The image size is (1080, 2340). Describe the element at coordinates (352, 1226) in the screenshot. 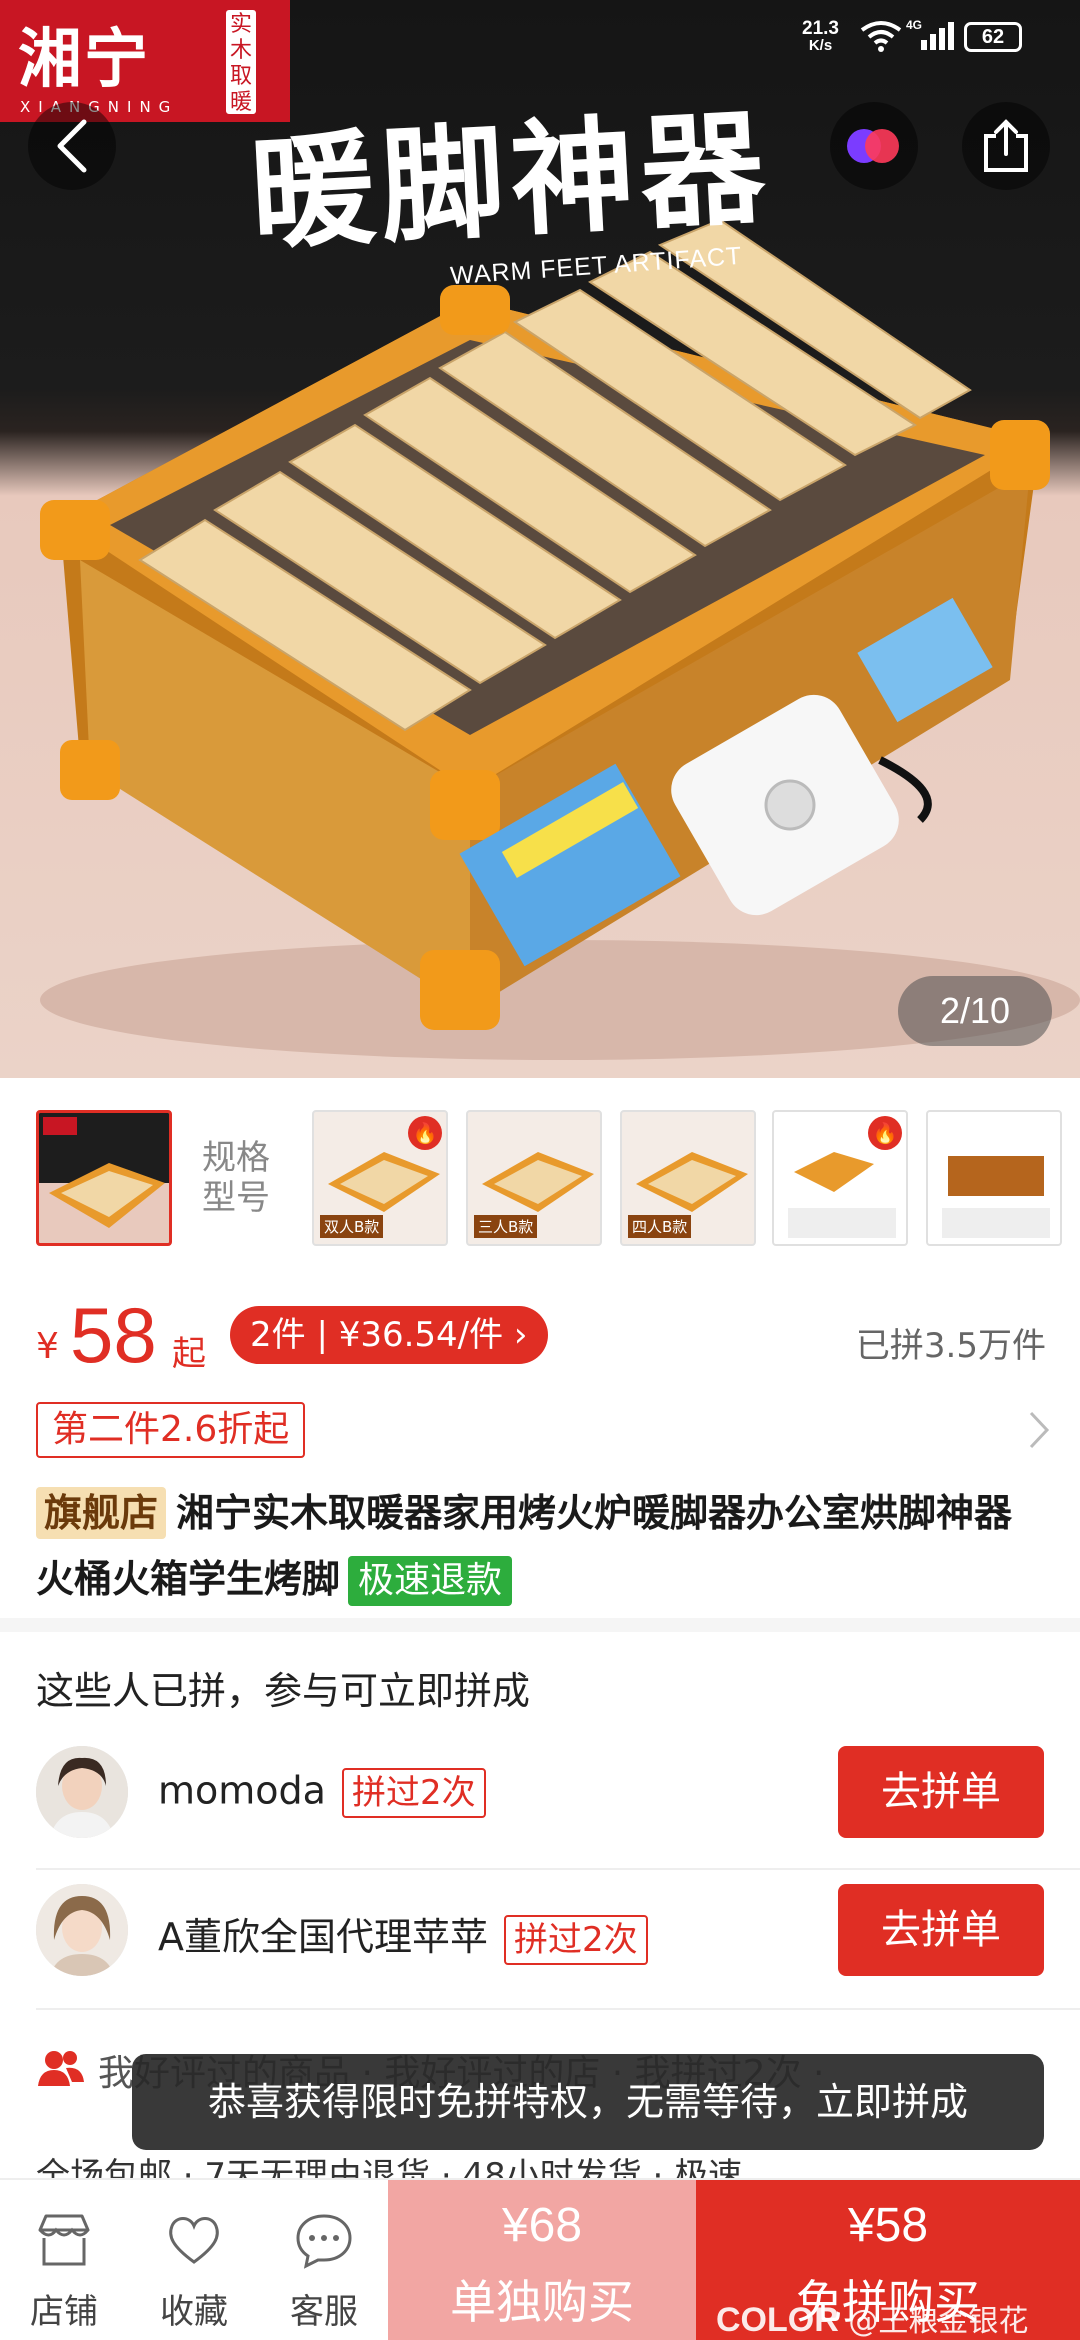

I see `thumbnail-caption: 双人B款` at that location.